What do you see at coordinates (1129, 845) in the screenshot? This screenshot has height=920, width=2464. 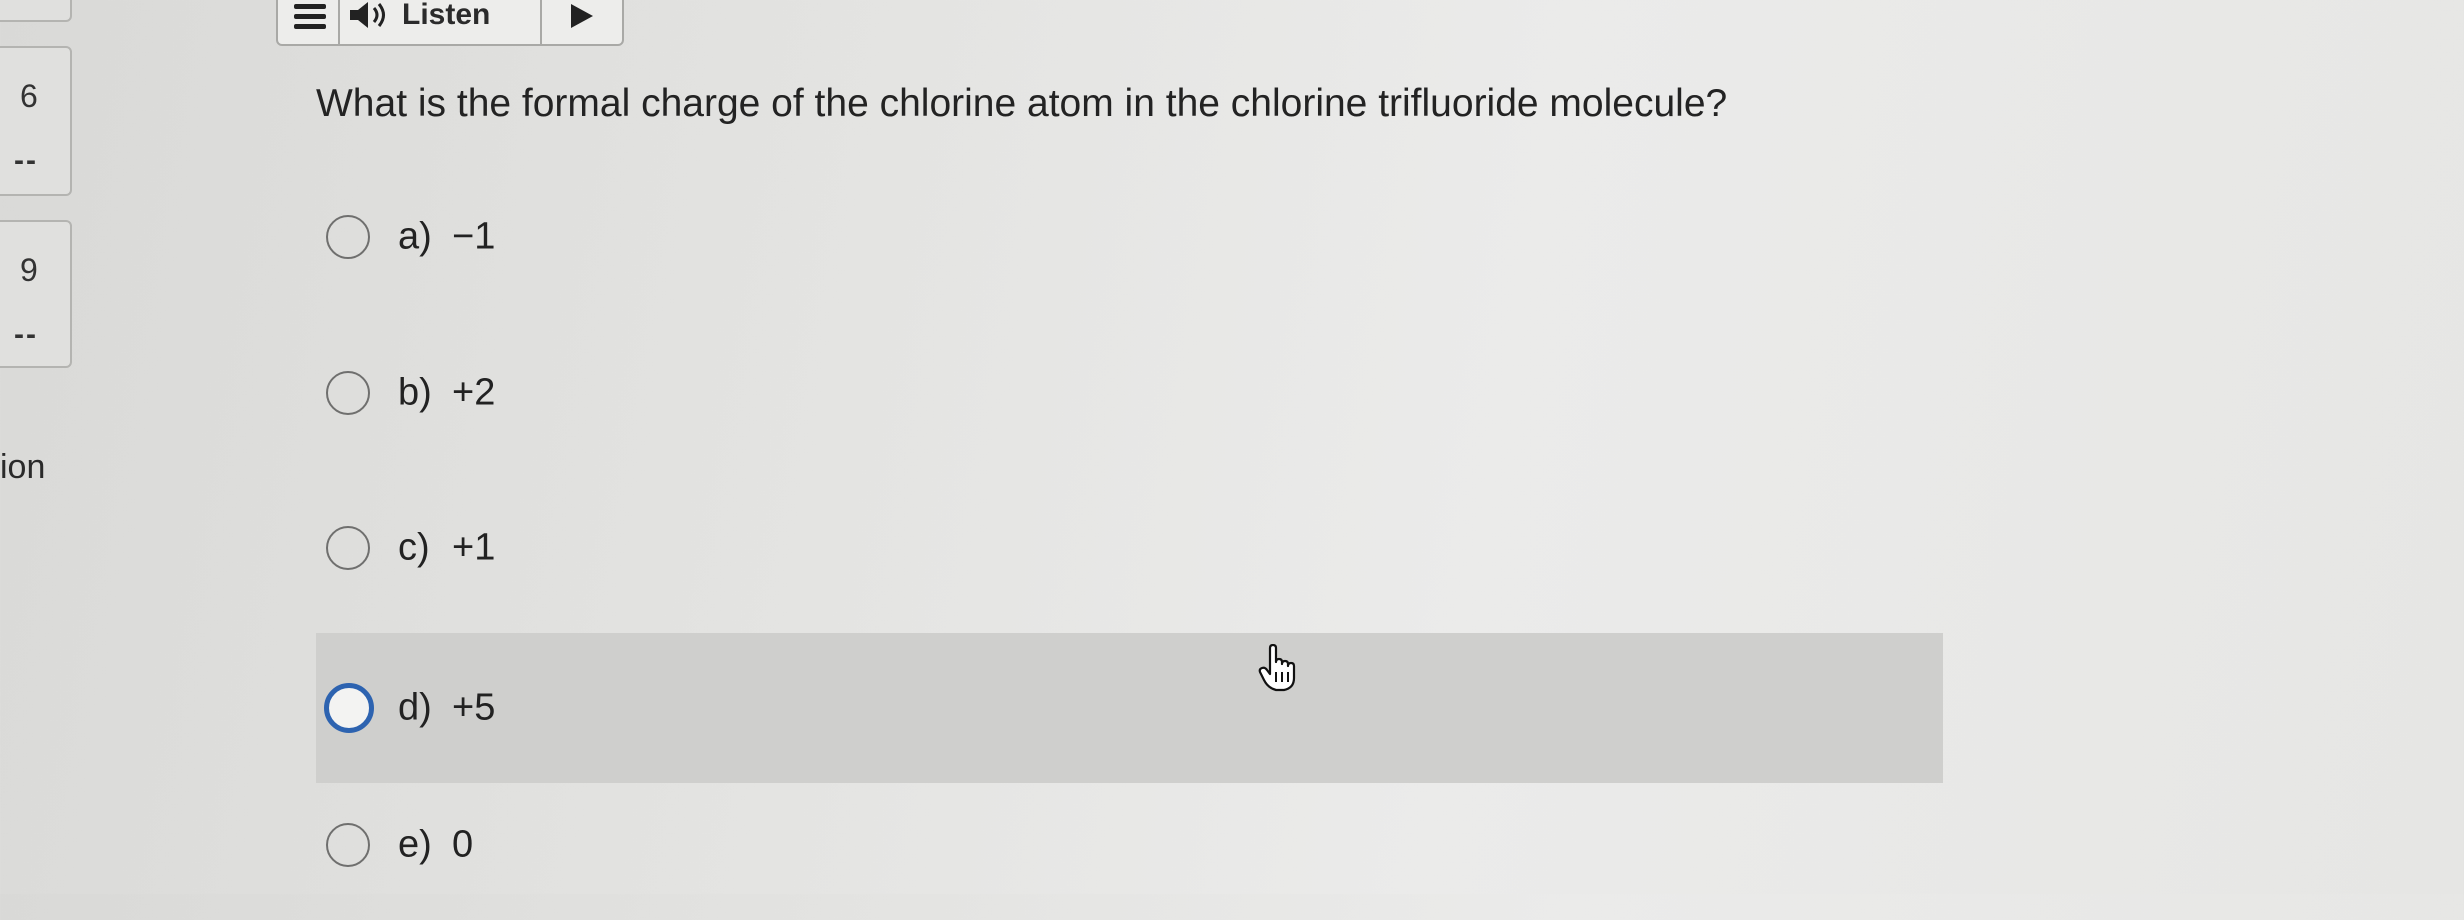 I see `answer-option-e: e) 0` at bounding box center [1129, 845].